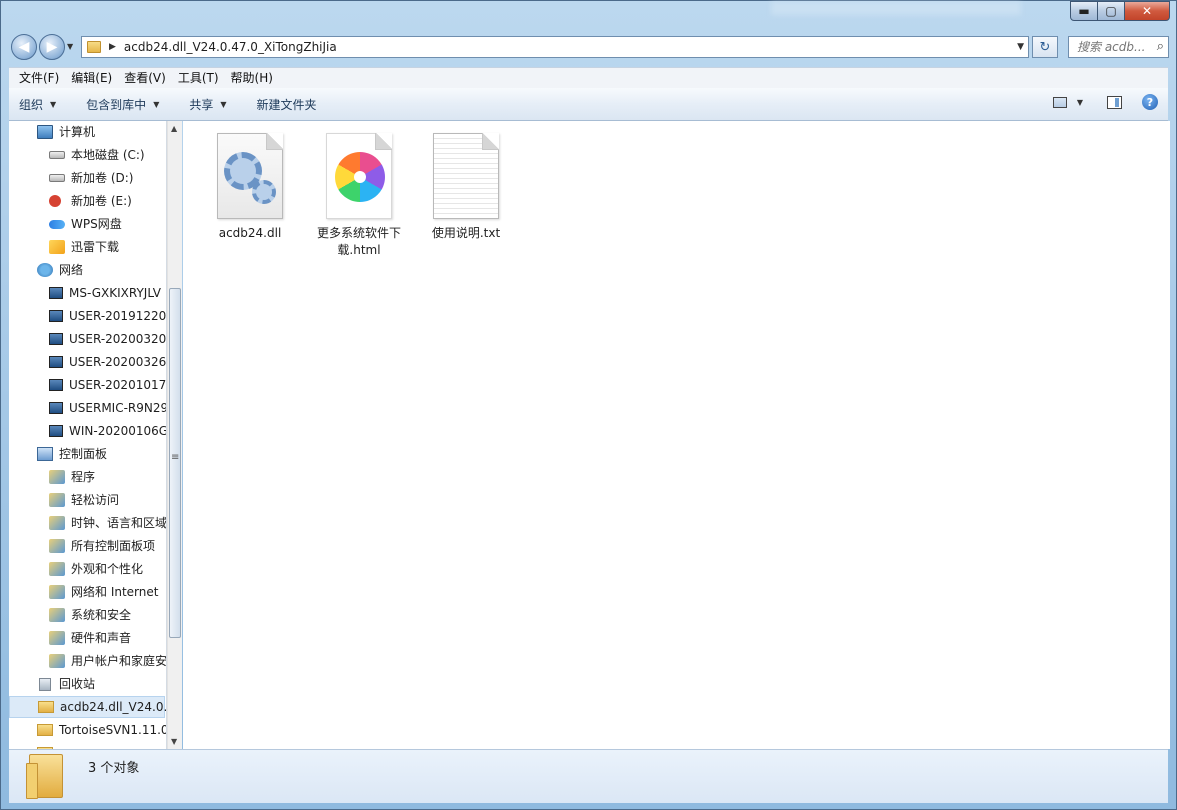 The height and width of the screenshot is (810, 1177). I want to click on include-in-library-label: 包含到库中, so click(116, 104).